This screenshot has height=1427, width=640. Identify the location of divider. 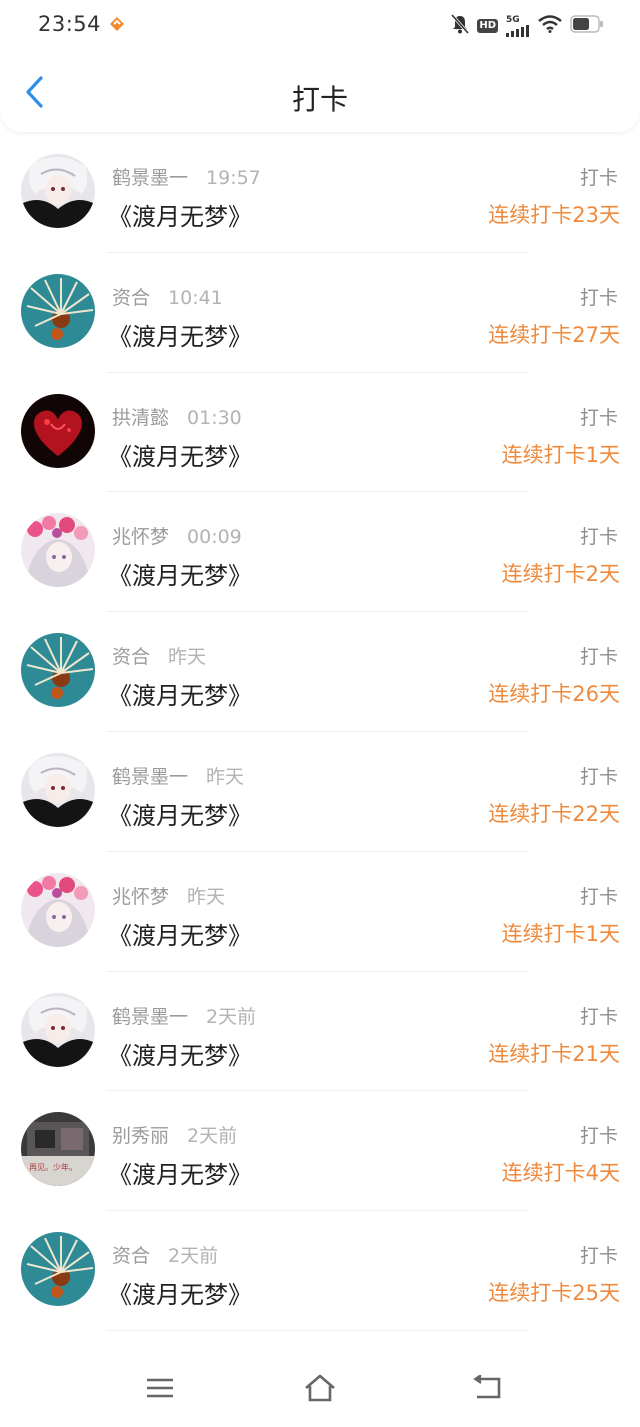
(317, 1330).